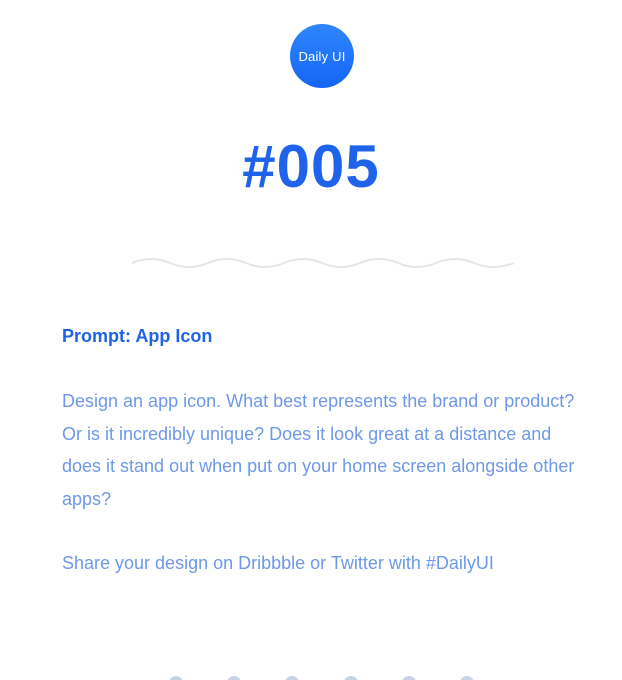  I want to click on logo-text: Daily UI, so click(322, 56).